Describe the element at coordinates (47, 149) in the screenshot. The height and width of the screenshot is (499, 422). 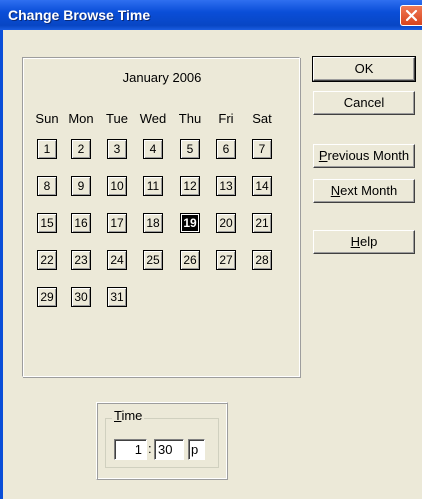
I see `day-button-1: 1` at that location.